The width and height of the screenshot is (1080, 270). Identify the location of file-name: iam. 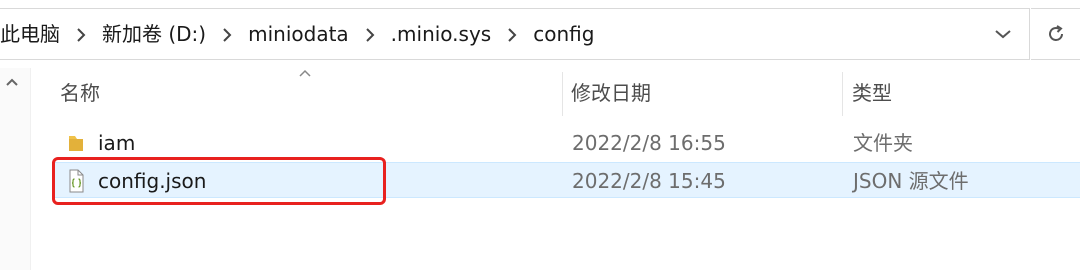
(117, 143).